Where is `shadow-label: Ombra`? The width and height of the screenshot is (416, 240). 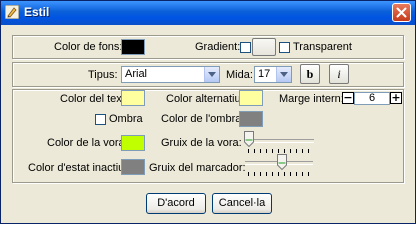 shadow-label: Ombra is located at coordinates (126, 119).